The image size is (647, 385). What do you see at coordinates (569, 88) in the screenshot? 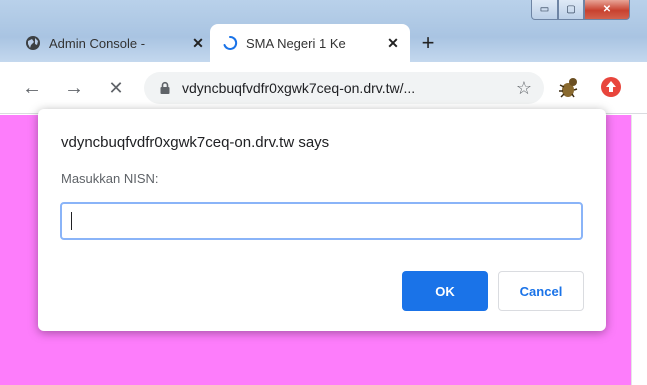
I see `extension-bug-icon` at bounding box center [569, 88].